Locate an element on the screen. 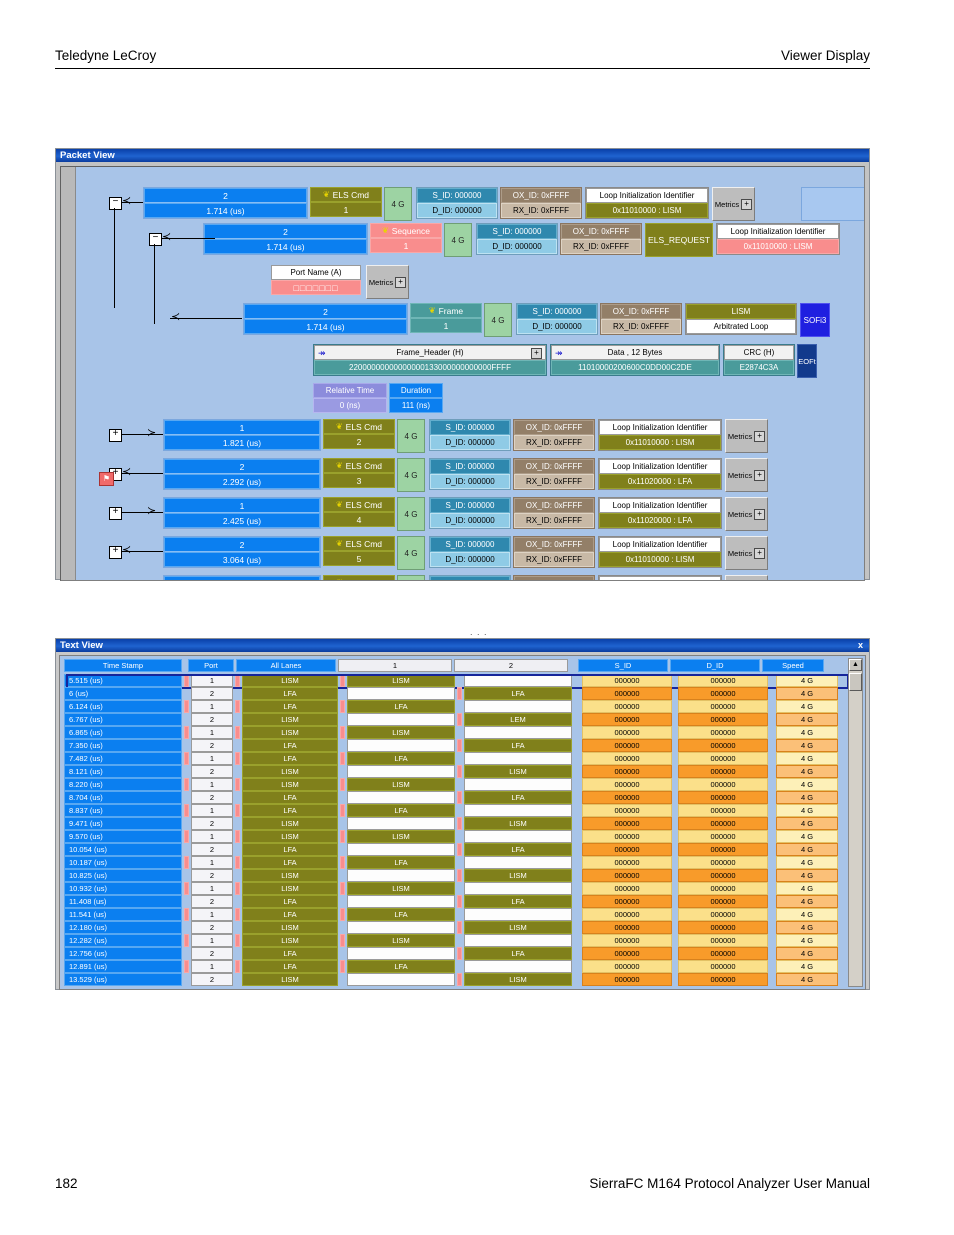 The height and width of the screenshot is (1235, 954). table-row: 8.220 (us) 1 LISM LISM 000000 000000 4 G is located at coordinates (455, 784).